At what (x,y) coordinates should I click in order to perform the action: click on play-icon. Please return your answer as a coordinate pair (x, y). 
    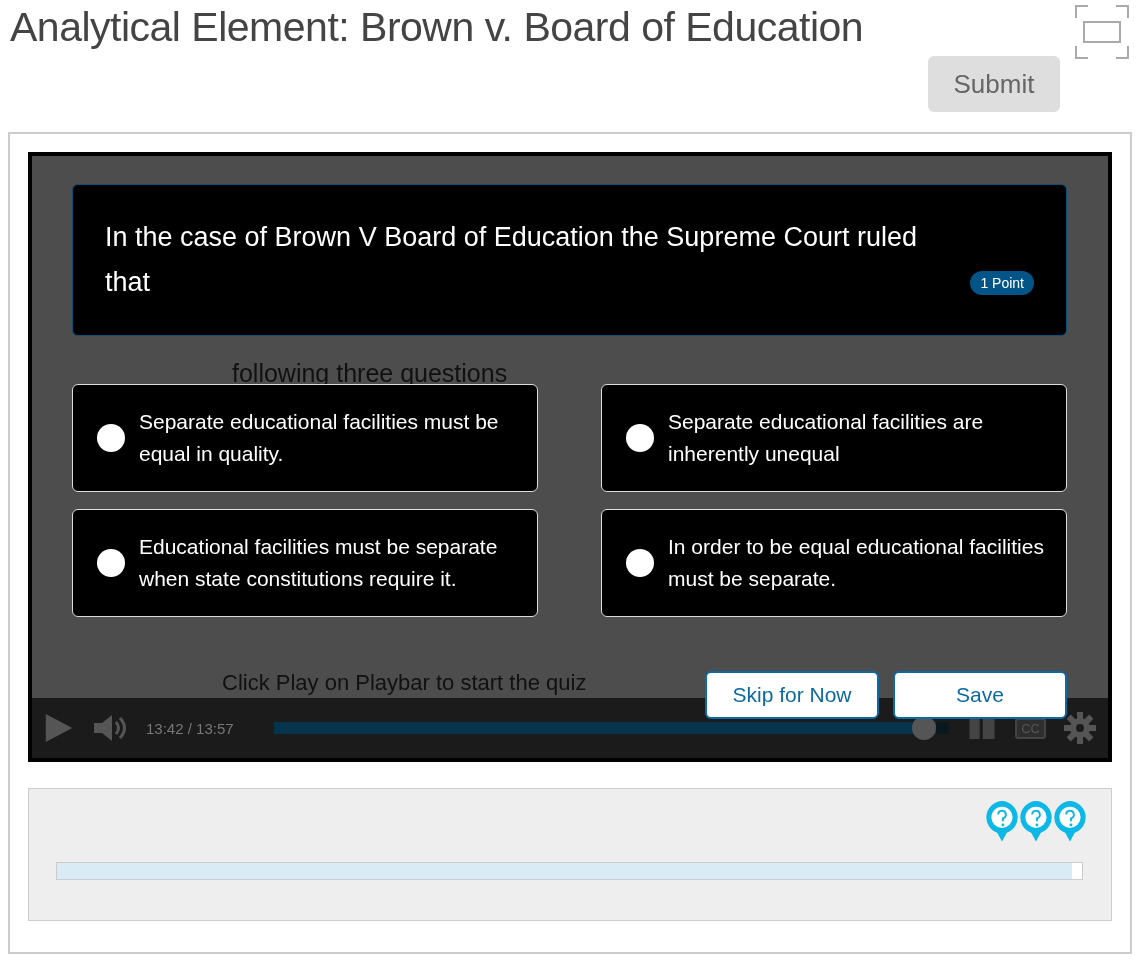
    Looking at the image, I should click on (59, 728).